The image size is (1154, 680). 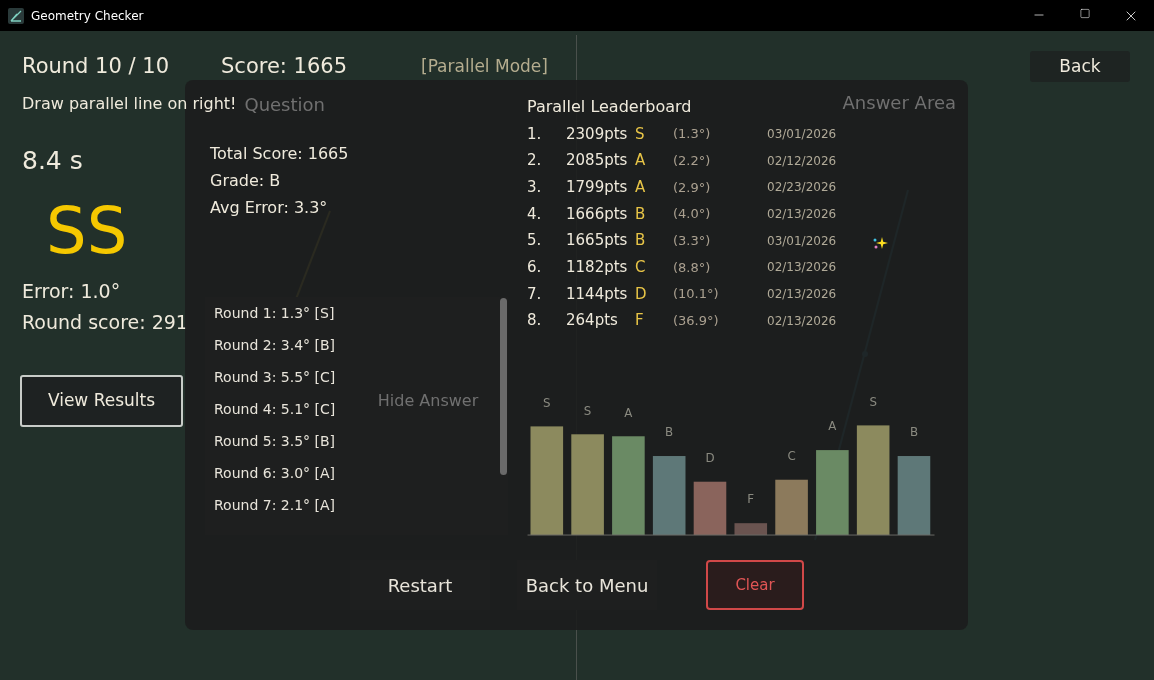 I want to click on error-text: (36.9°), so click(x=696, y=320).